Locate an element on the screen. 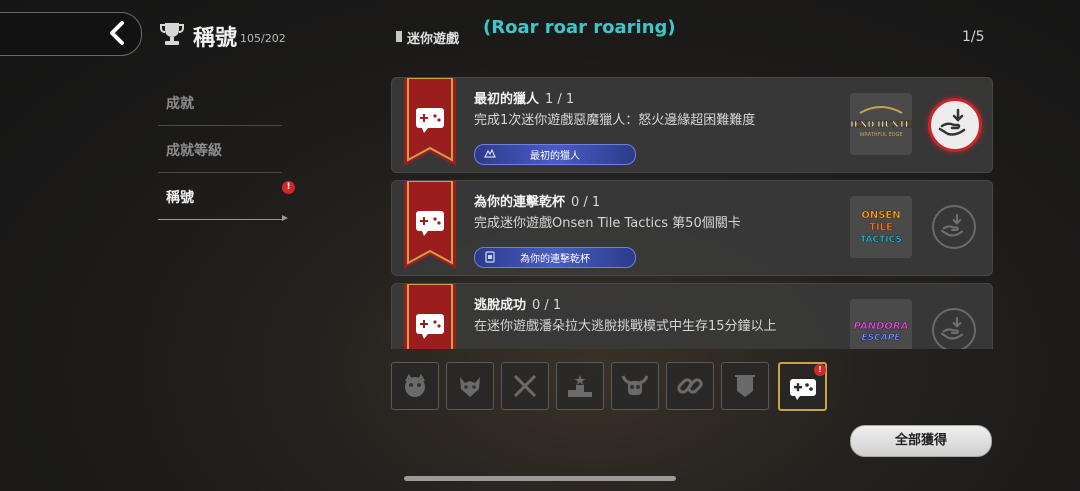  annotation-text: (Roar roar roaring) is located at coordinates (579, 27).